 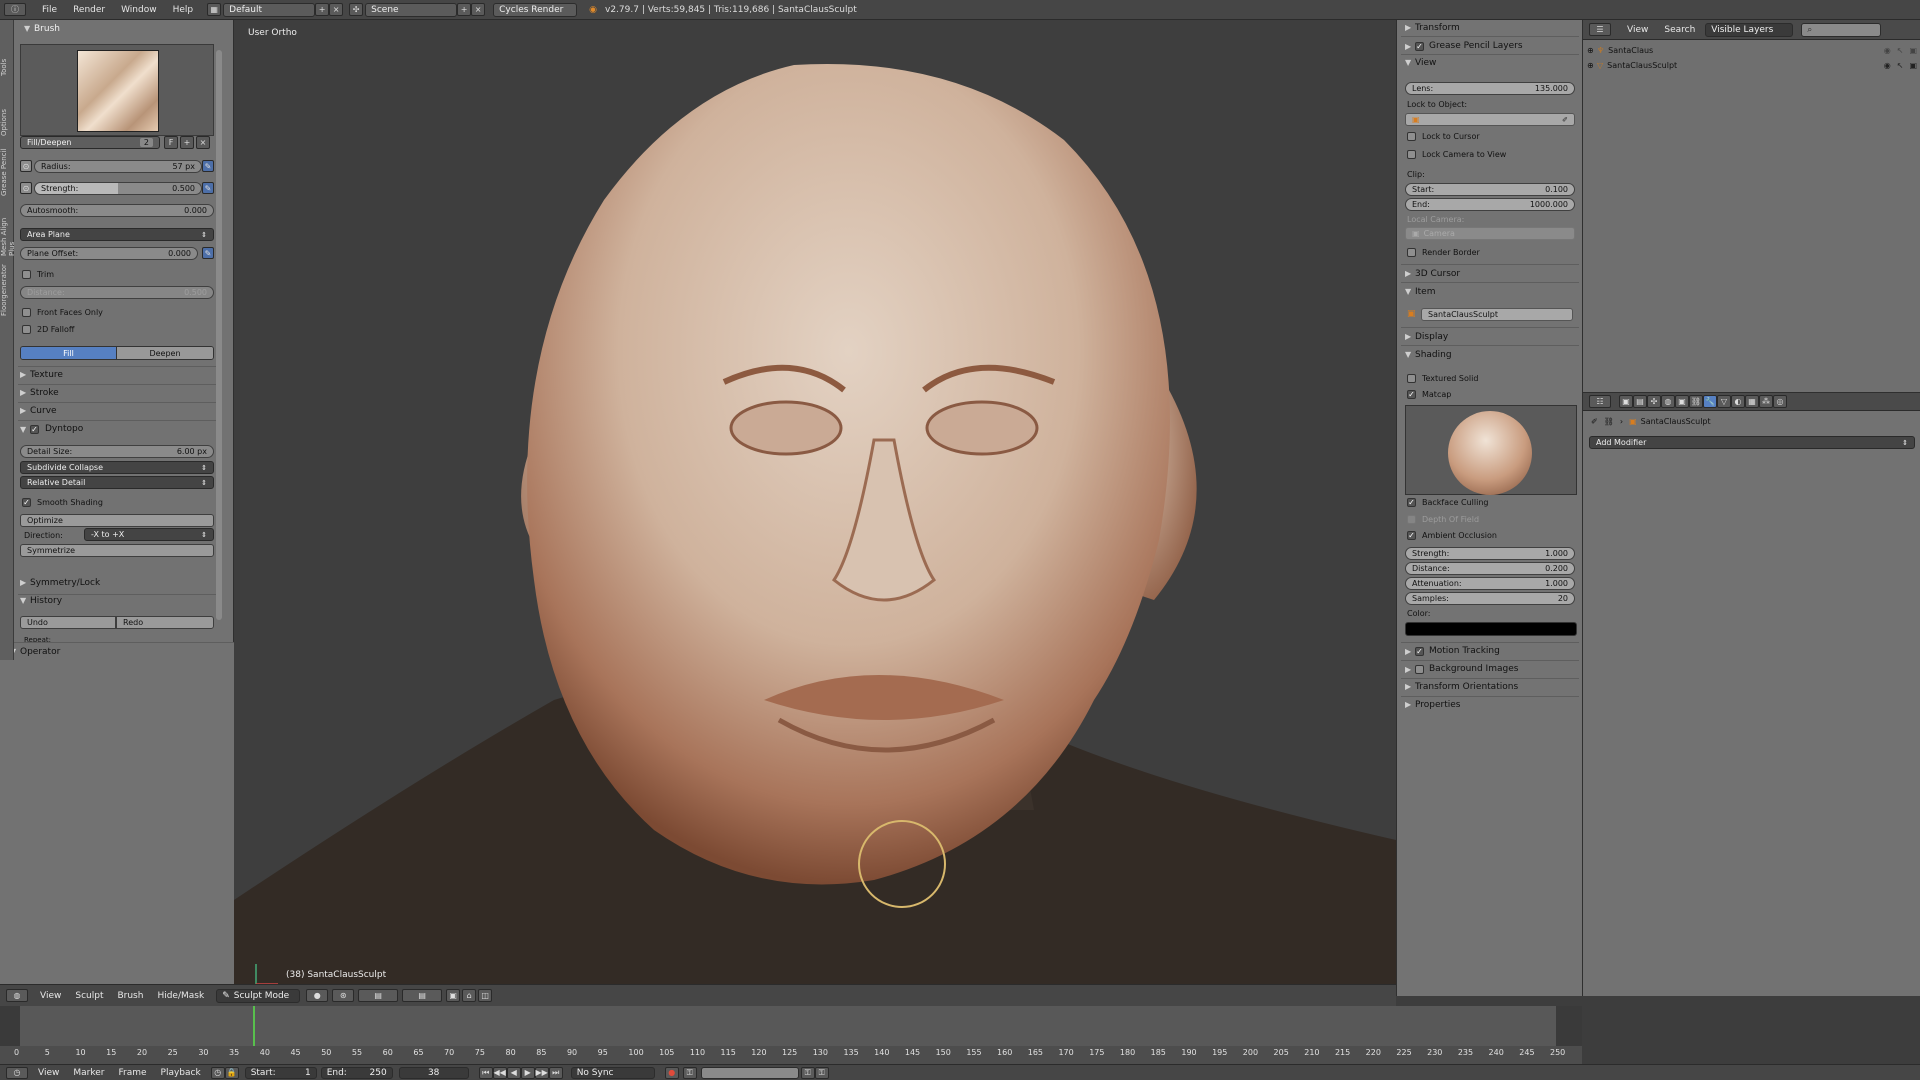 I want to click on brush-panel-header: ▼ Brush, so click(x=42, y=29).